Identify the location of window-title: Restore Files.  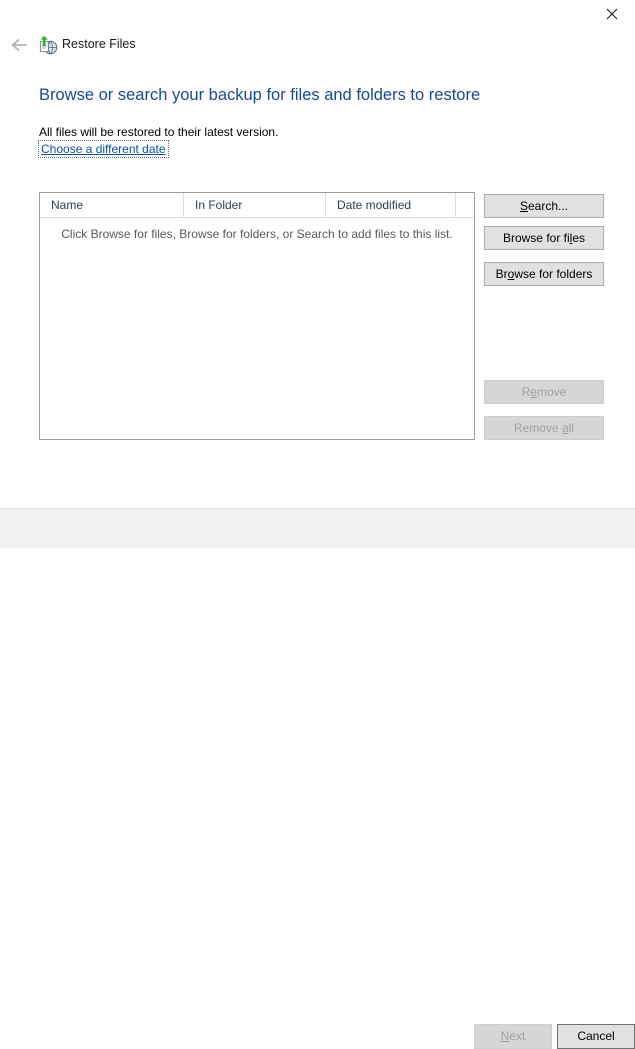
(99, 44).